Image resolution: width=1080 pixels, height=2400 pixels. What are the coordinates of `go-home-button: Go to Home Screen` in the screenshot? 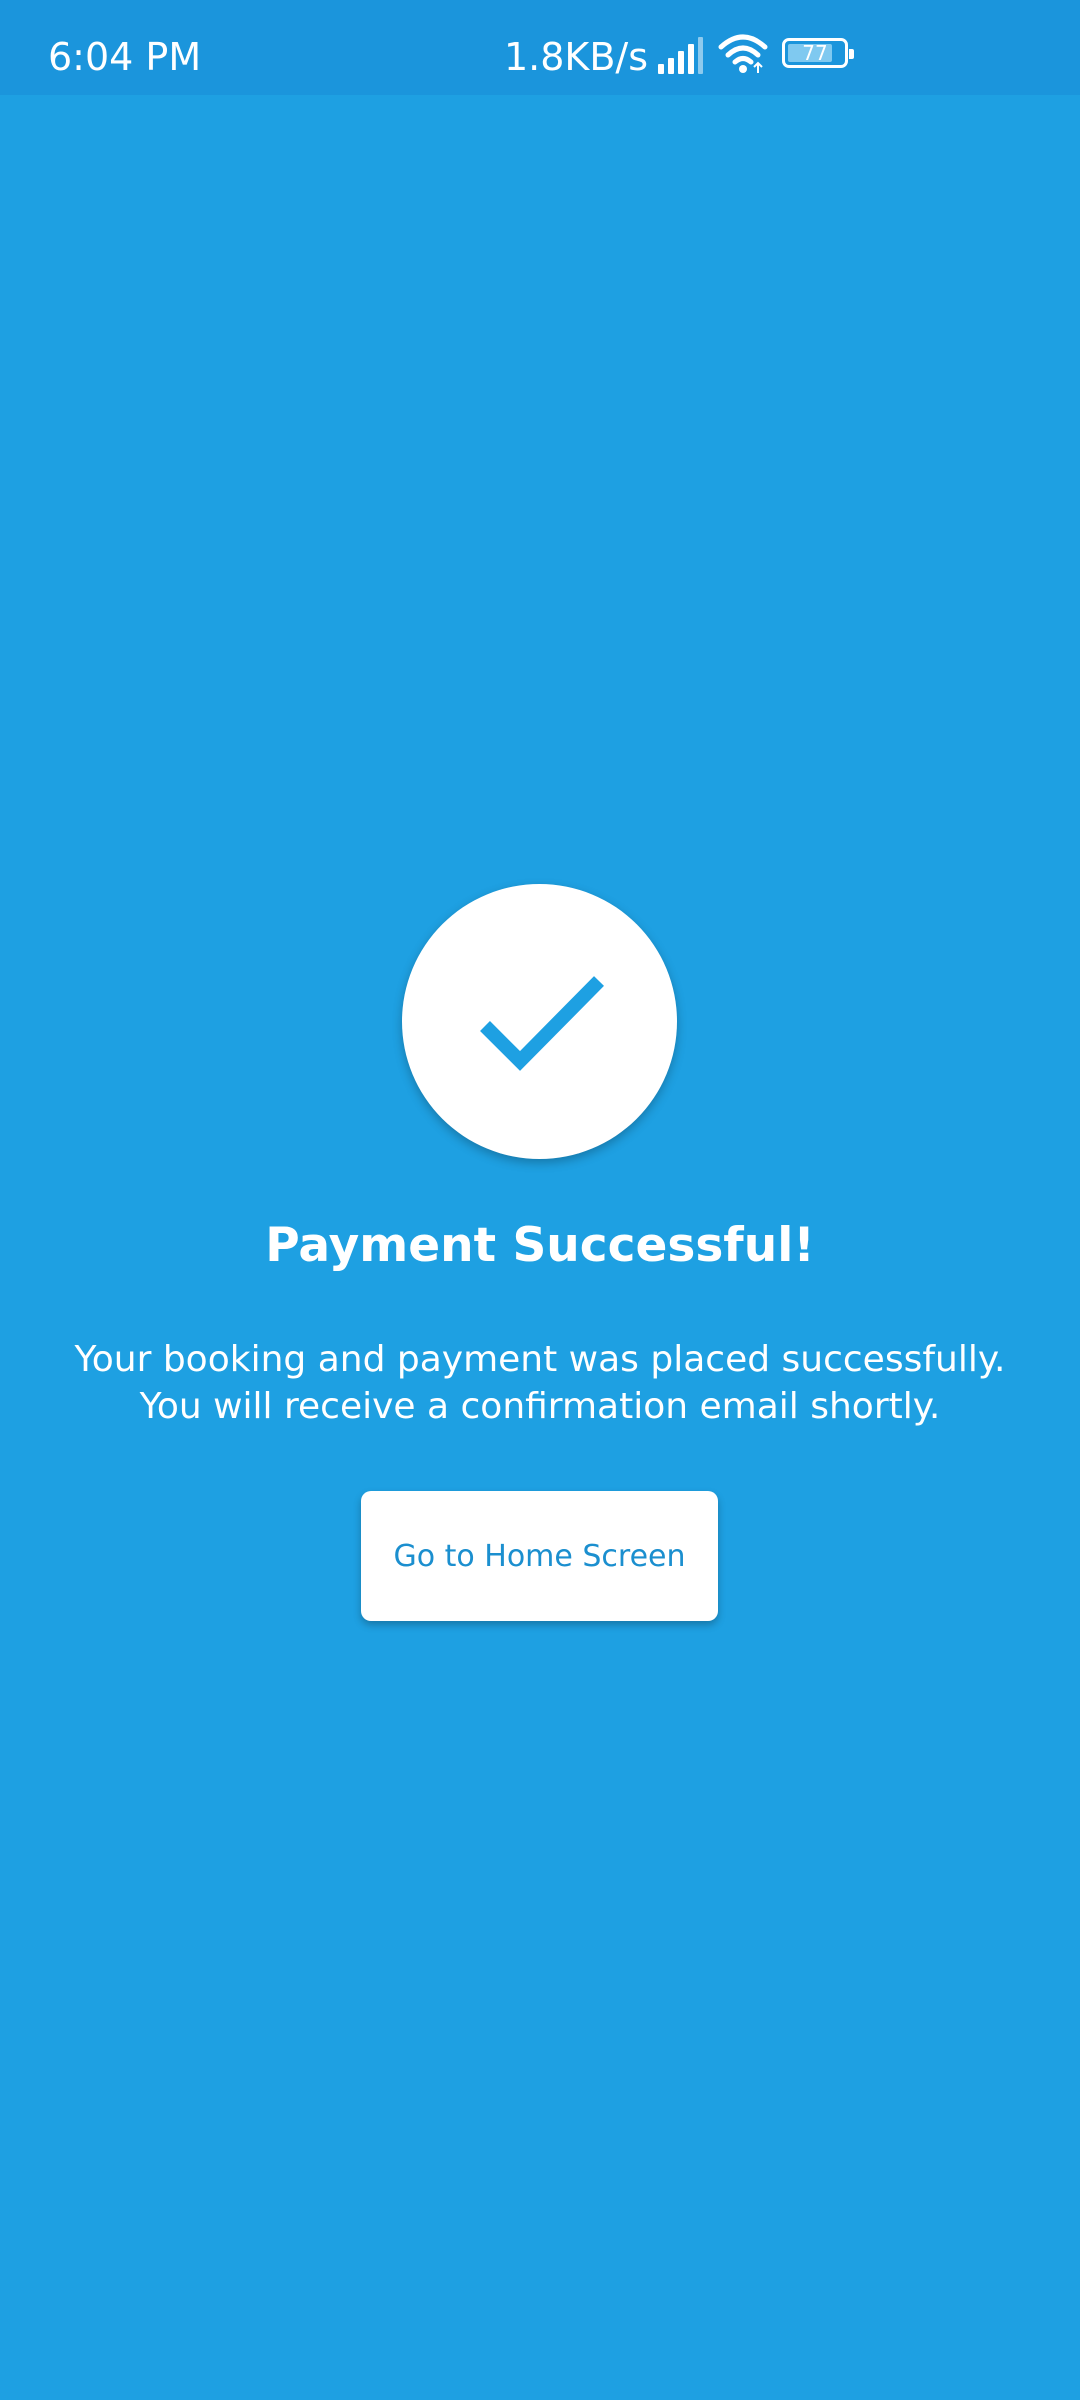 It's located at (539, 1556).